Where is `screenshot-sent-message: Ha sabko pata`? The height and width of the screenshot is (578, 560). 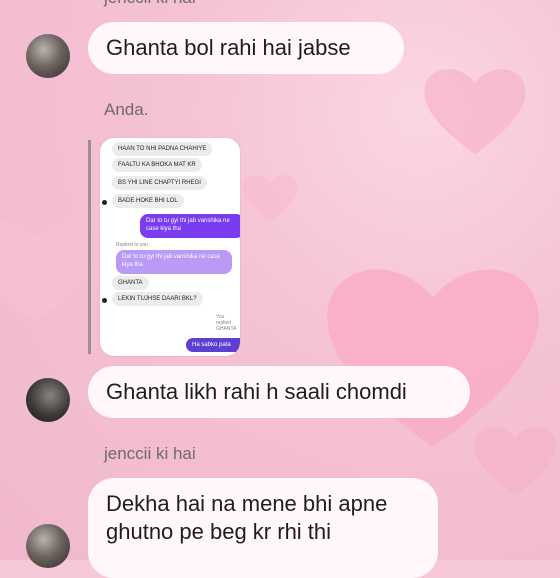
screenshot-sent-message: Ha sabko pata is located at coordinates (213, 345).